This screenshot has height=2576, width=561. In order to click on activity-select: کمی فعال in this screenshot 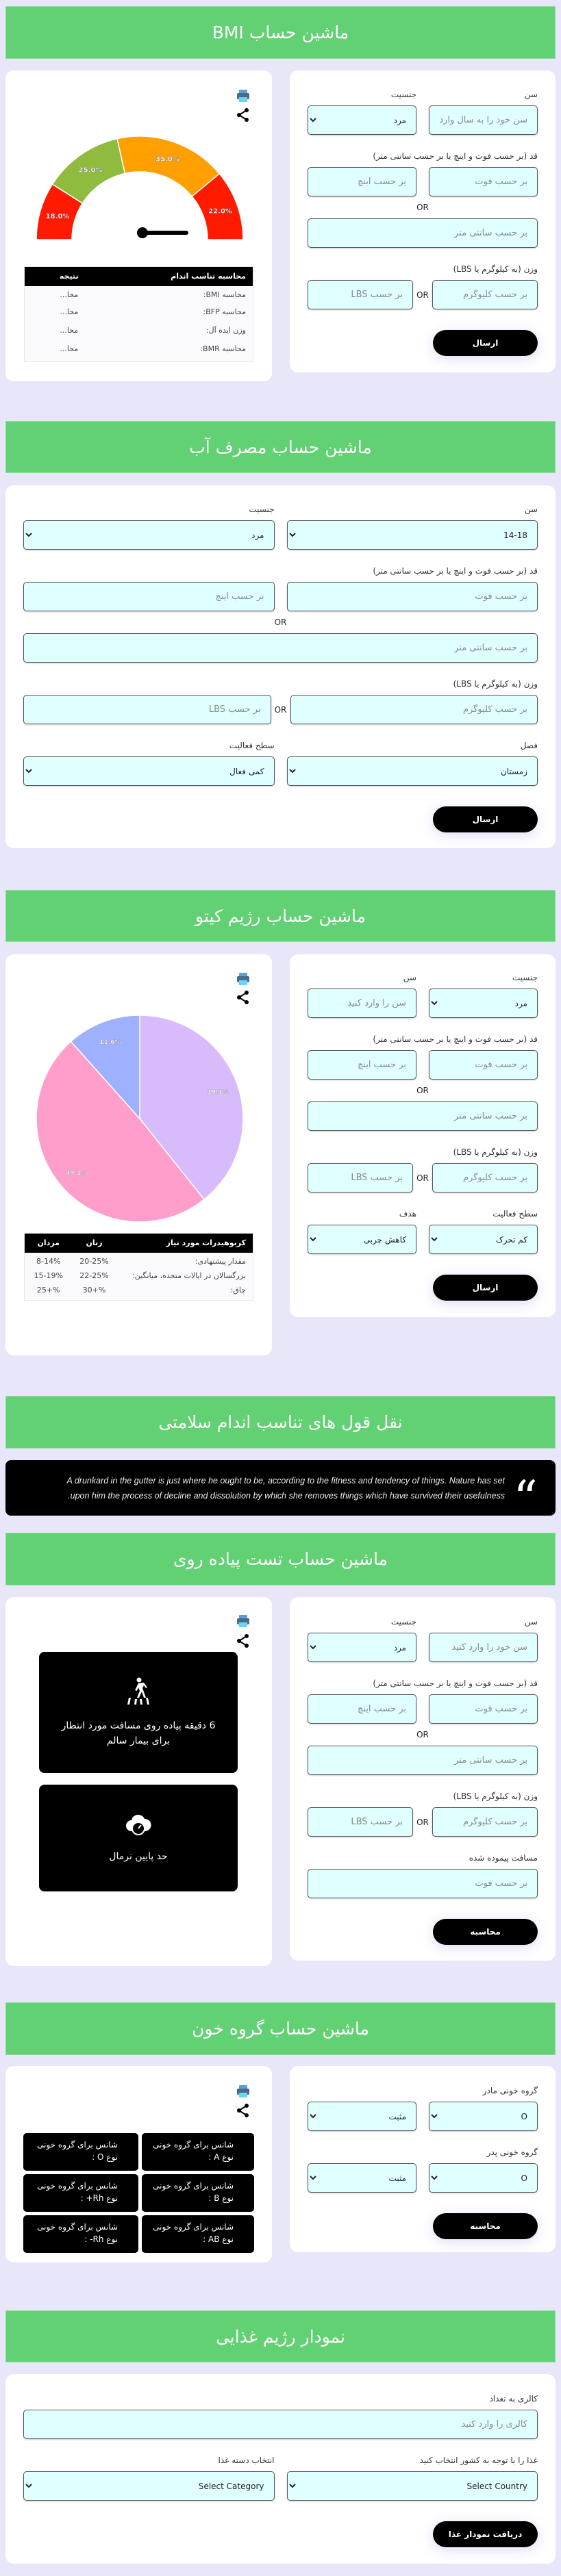, I will do `click(149, 771)`.